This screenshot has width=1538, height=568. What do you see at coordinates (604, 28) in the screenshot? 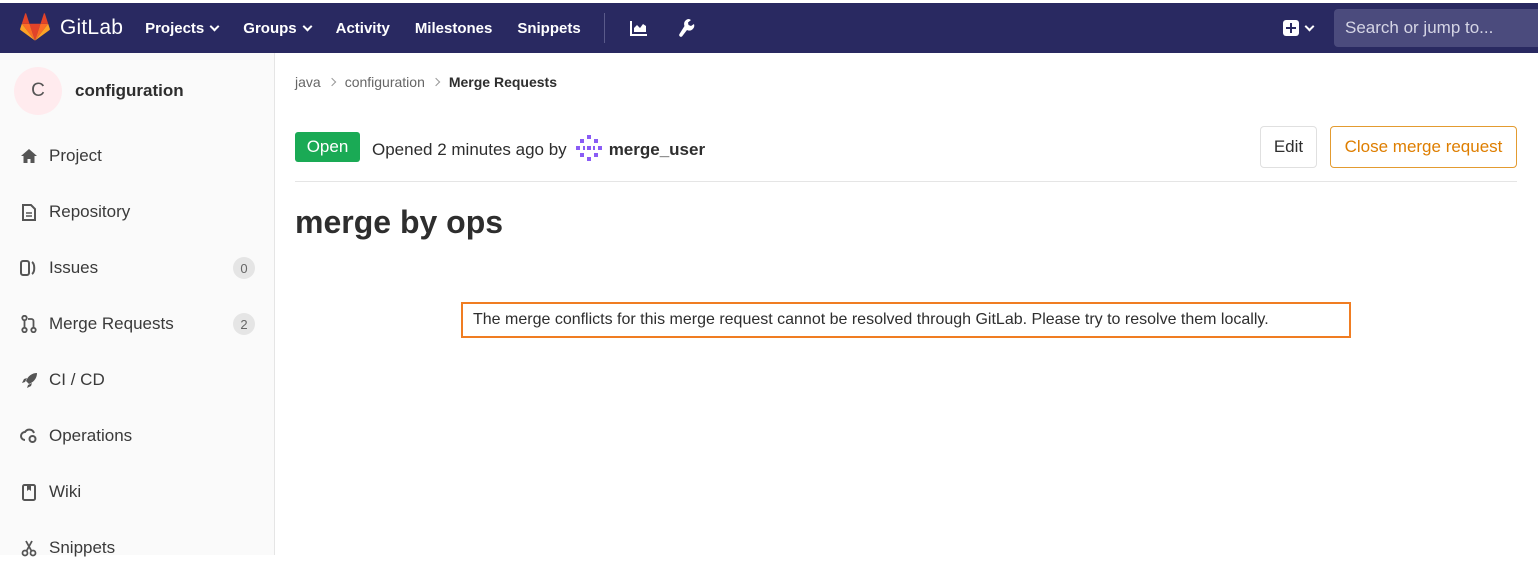
I see `nav-divider` at bounding box center [604, 28].